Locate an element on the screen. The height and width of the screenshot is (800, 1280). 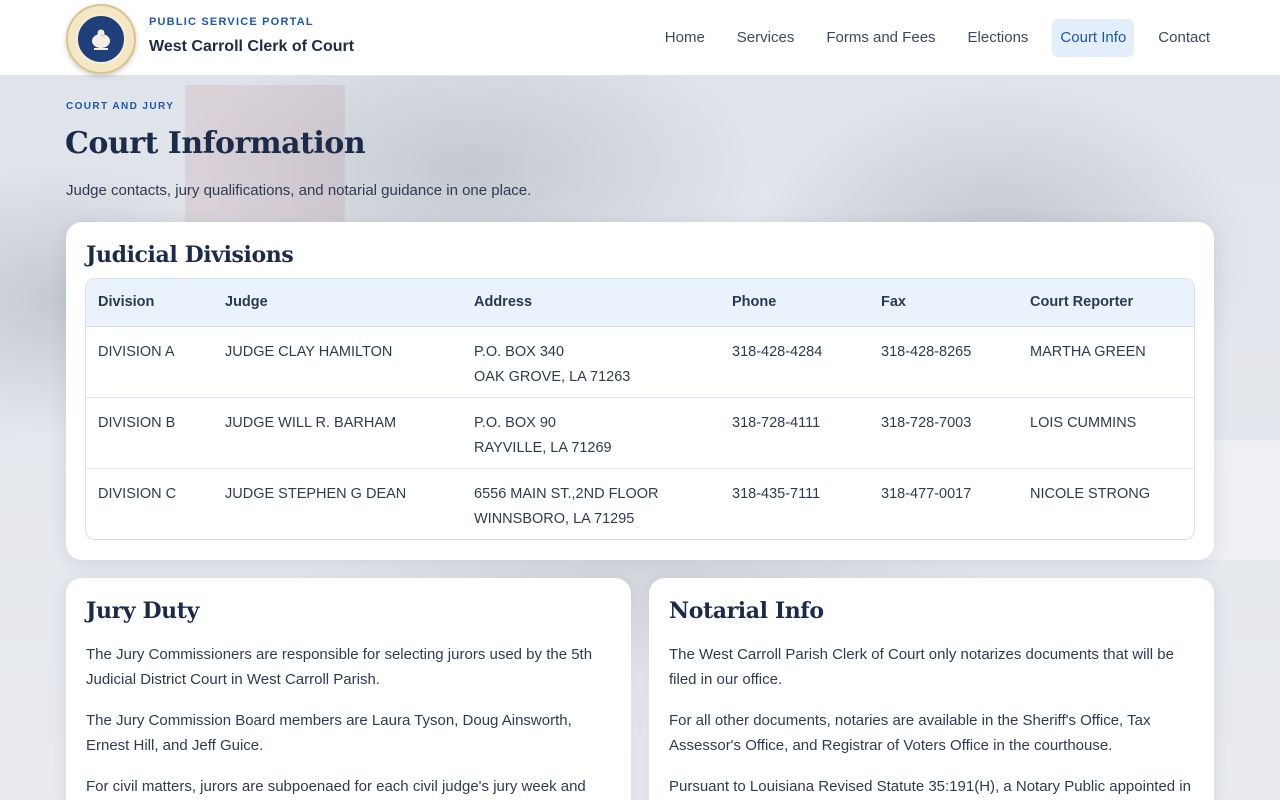
column-header-fax: Fax is located at coordinates (943, 303).